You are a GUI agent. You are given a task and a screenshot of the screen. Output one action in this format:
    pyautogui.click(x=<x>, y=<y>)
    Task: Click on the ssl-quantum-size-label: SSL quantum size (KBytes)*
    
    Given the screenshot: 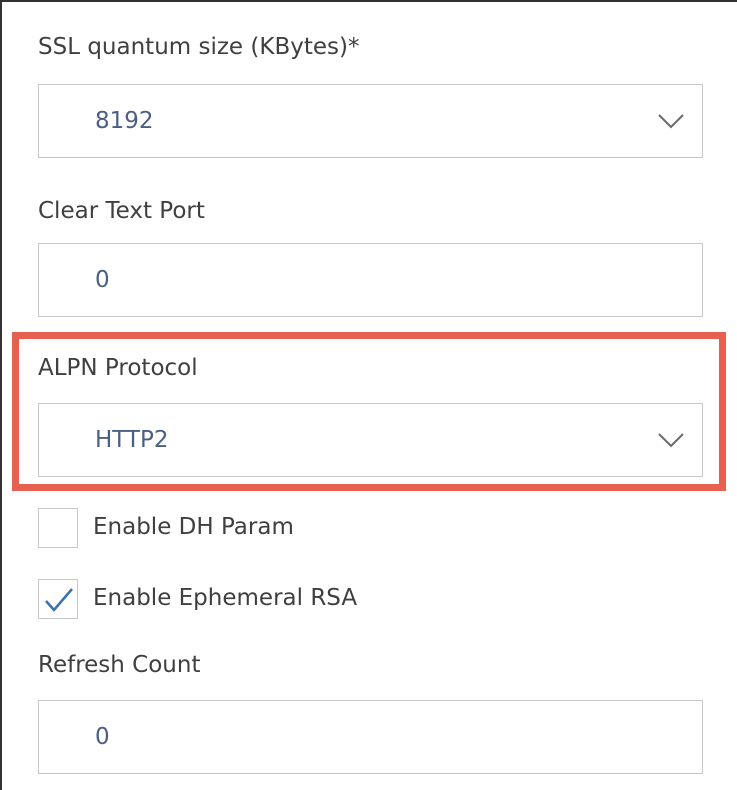 What is the action you would take?
    pyautogui.click(x=199, y=47)
    